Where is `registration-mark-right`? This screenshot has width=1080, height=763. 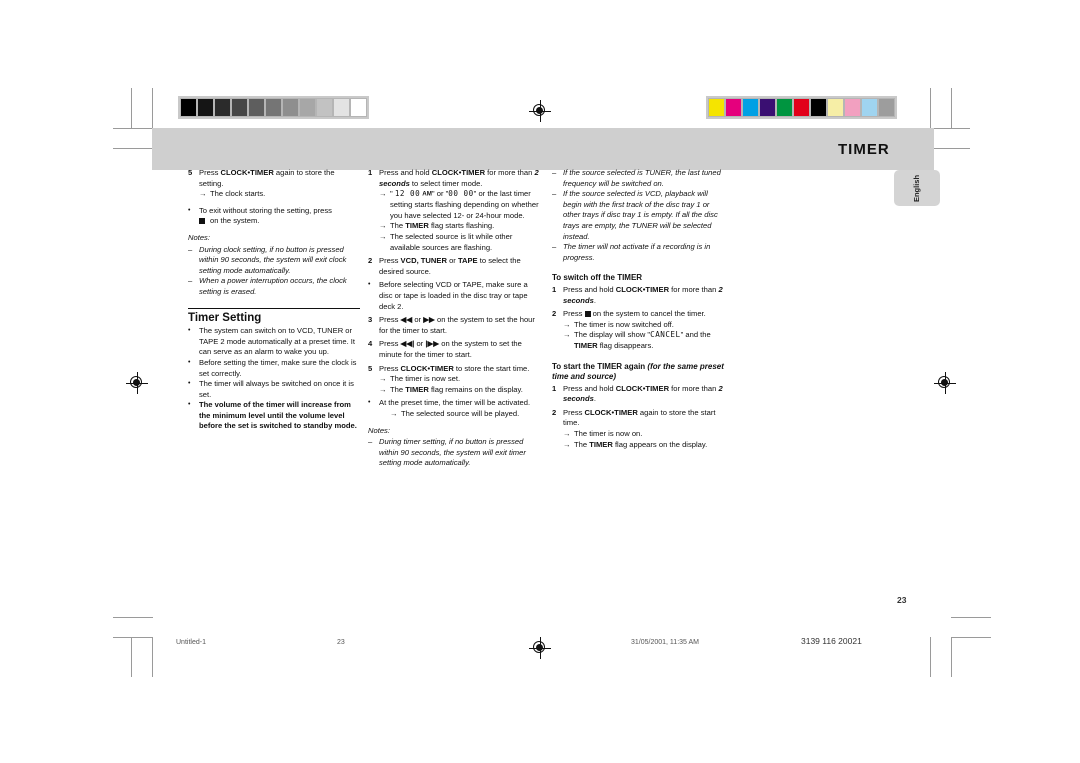 registration-mark-right is located at coordinates (945, 383).